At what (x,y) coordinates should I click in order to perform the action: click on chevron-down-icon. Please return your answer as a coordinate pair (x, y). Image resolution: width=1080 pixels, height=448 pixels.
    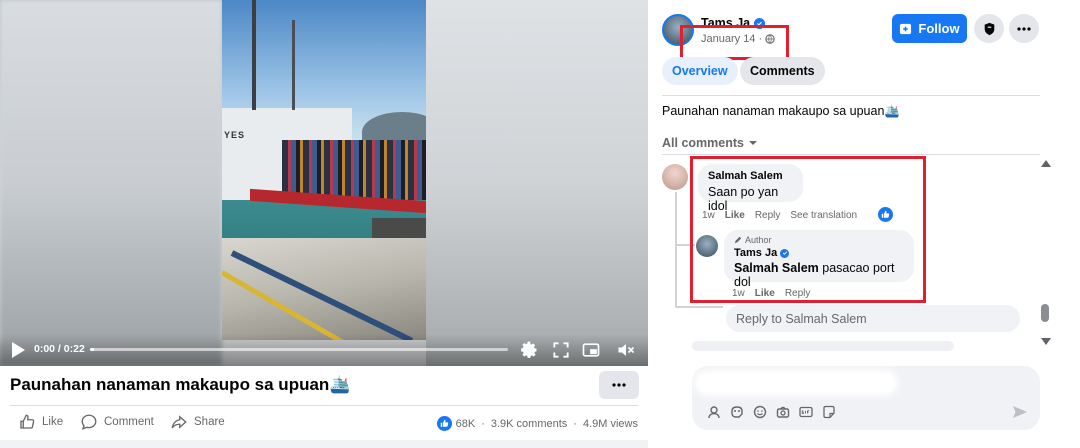
    Looking at the image, I should click on (752, 143).